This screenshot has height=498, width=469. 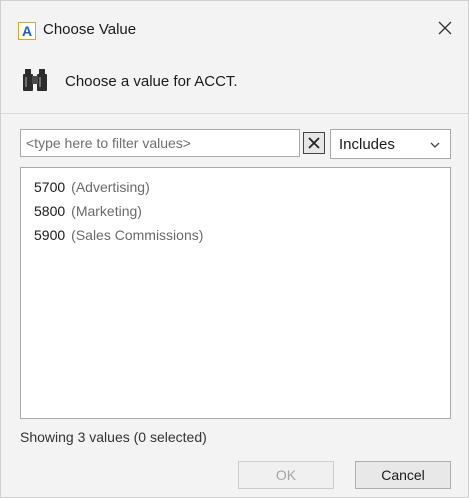 I want to click on clear-filter-button, so click(x=314, y=143).